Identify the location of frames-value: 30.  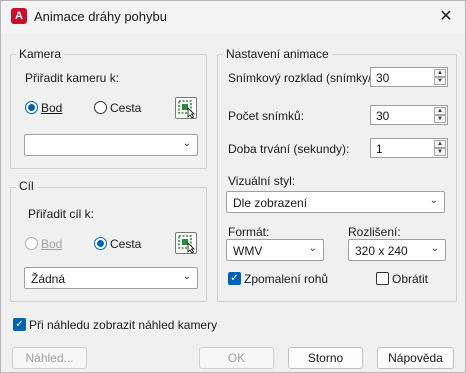
(382, 116).